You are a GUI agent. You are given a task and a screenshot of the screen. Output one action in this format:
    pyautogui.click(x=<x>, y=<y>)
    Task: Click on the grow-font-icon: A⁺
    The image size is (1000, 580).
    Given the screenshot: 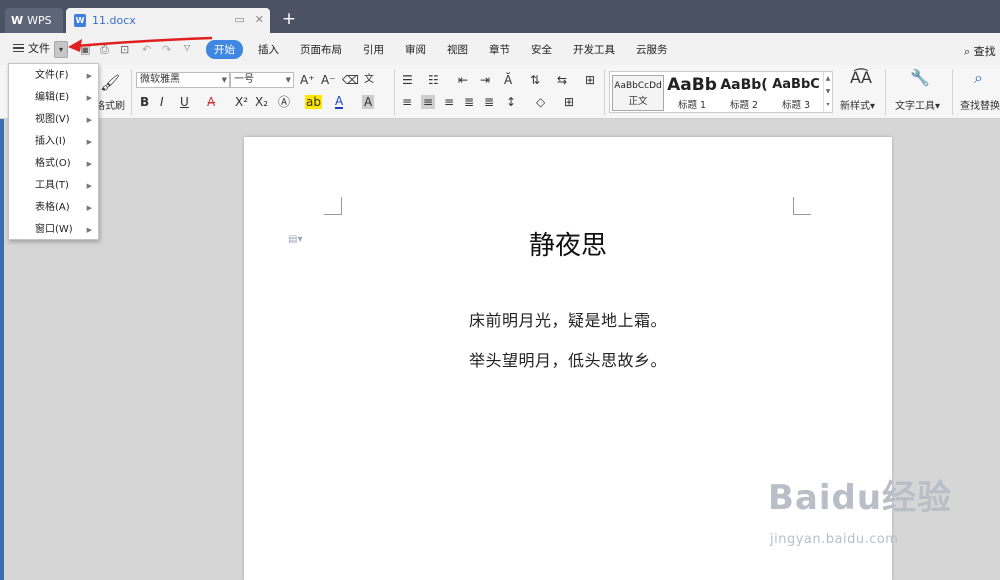 What is the action you would take?
    pyautogui.click(x=307, y=80)
    